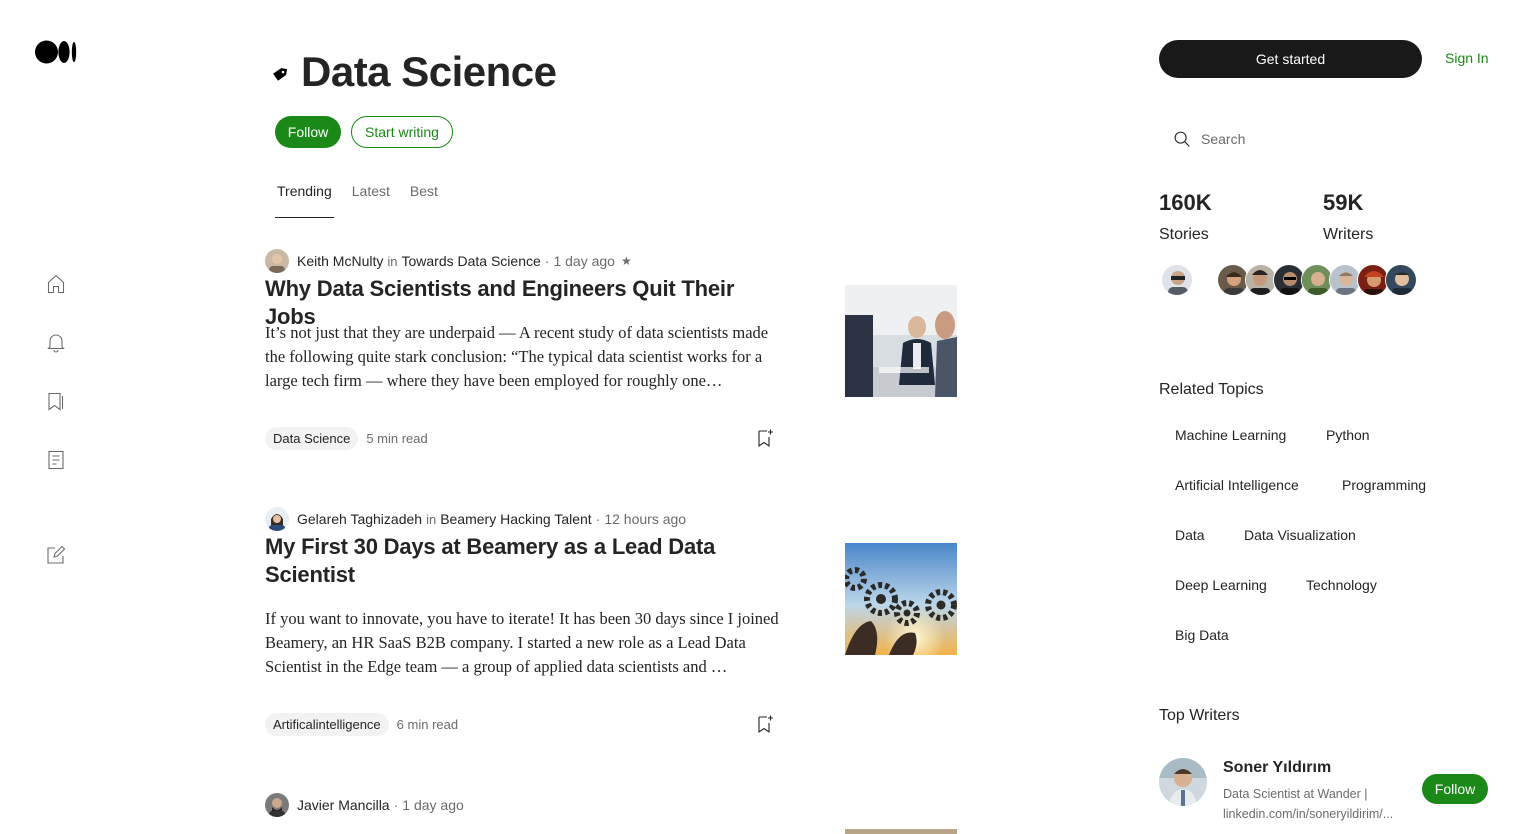 This screenshot has height=834, width=1536. I want to click on feed-tabs: Trending Latest Best, so click(365, 200).